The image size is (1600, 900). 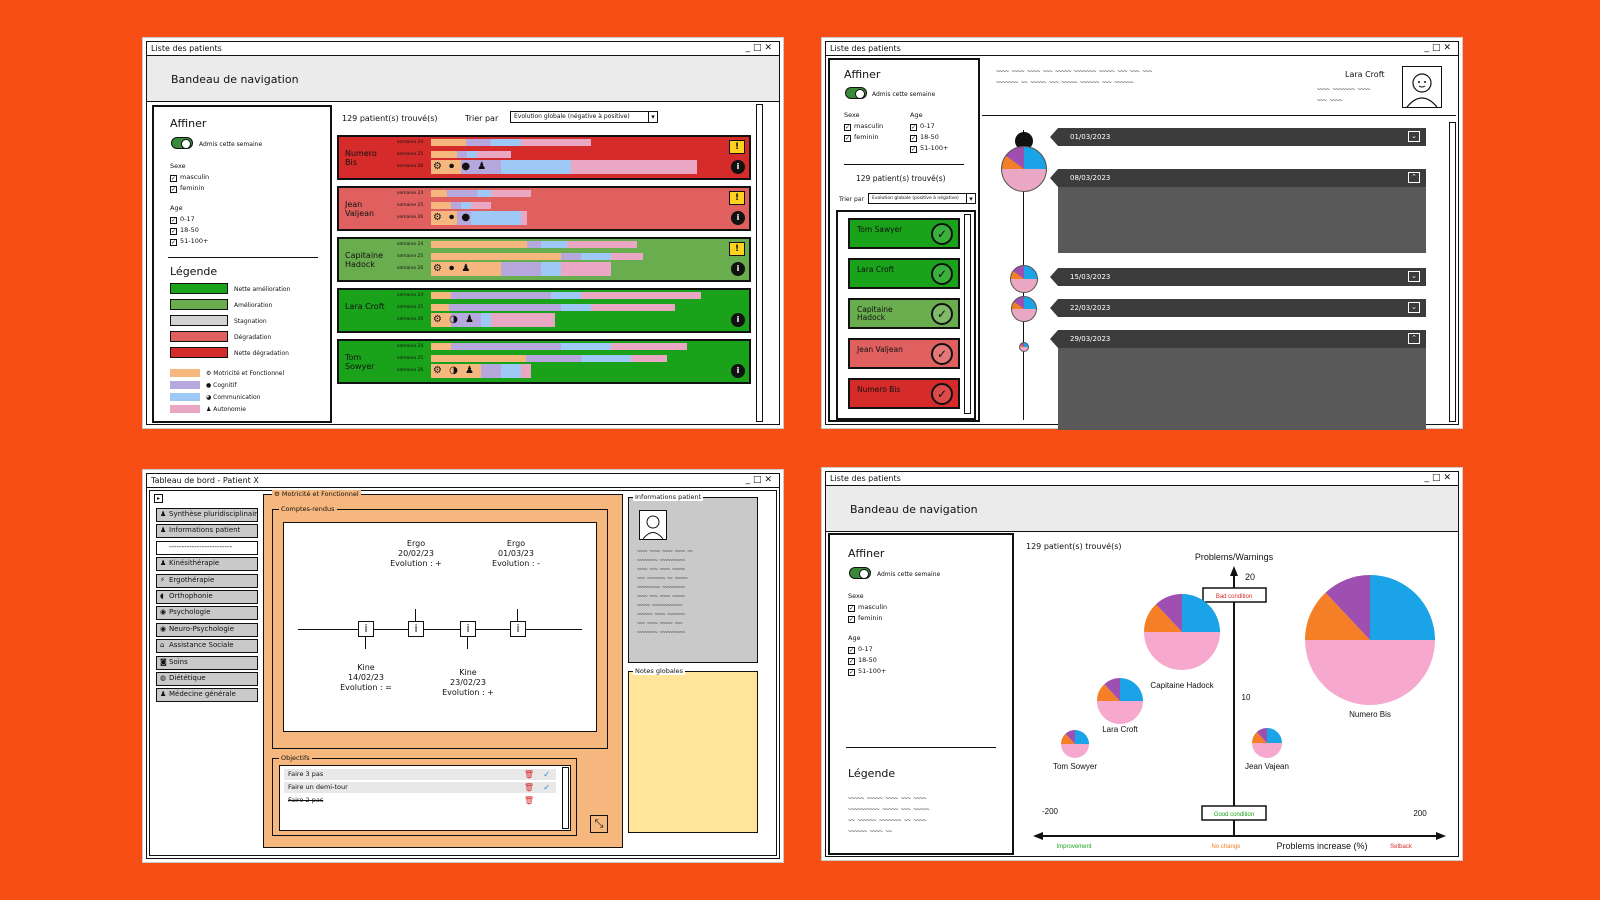 I want to click on sidebar-menu-item: ♟ Informations patient, so click(x=207, y=531).